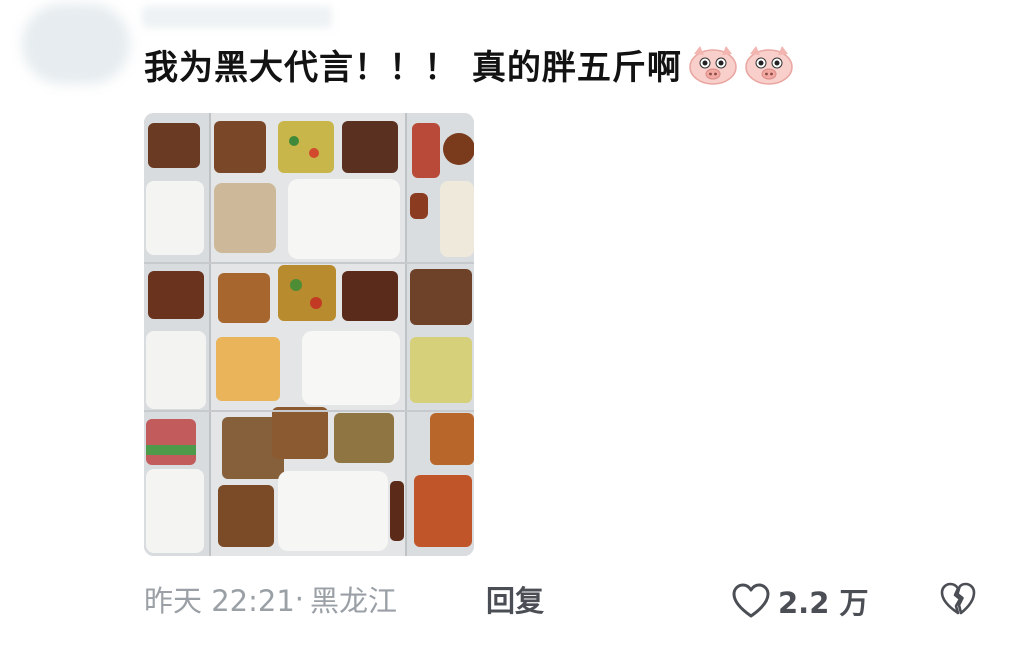  Describe the element at coordinates (751, 600) in the screenshot. I see `heart-outline-icon` at that location.